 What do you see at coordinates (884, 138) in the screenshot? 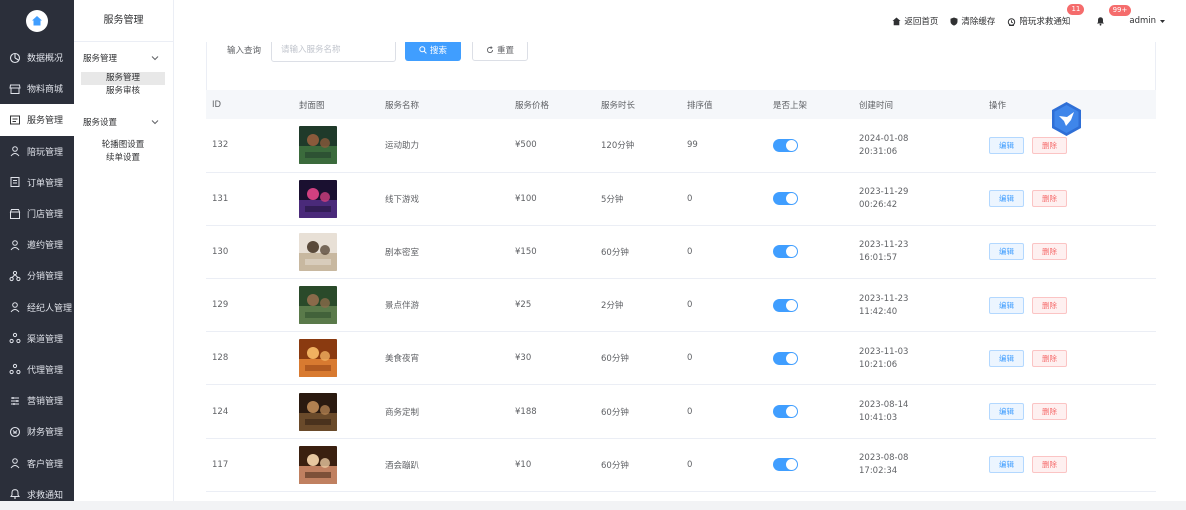
I see `created-date: 2024-01-08` at bounding box center [884, 138].